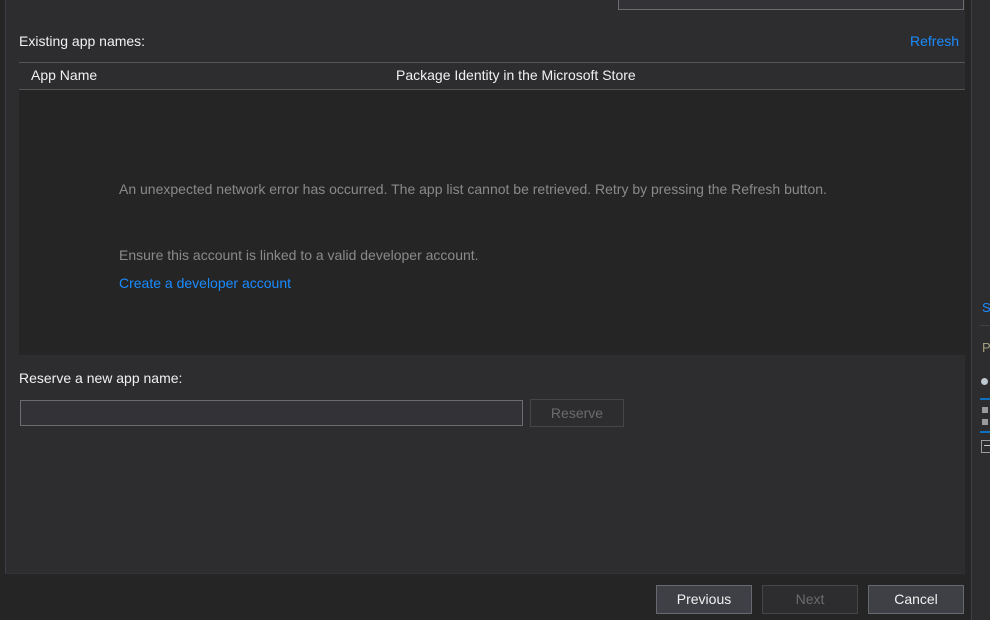 This screenshot has width=990, height=620. Describe the element at coordinates (271, 413) in the screenshot. I see `reserve-app-name-input` at that location.